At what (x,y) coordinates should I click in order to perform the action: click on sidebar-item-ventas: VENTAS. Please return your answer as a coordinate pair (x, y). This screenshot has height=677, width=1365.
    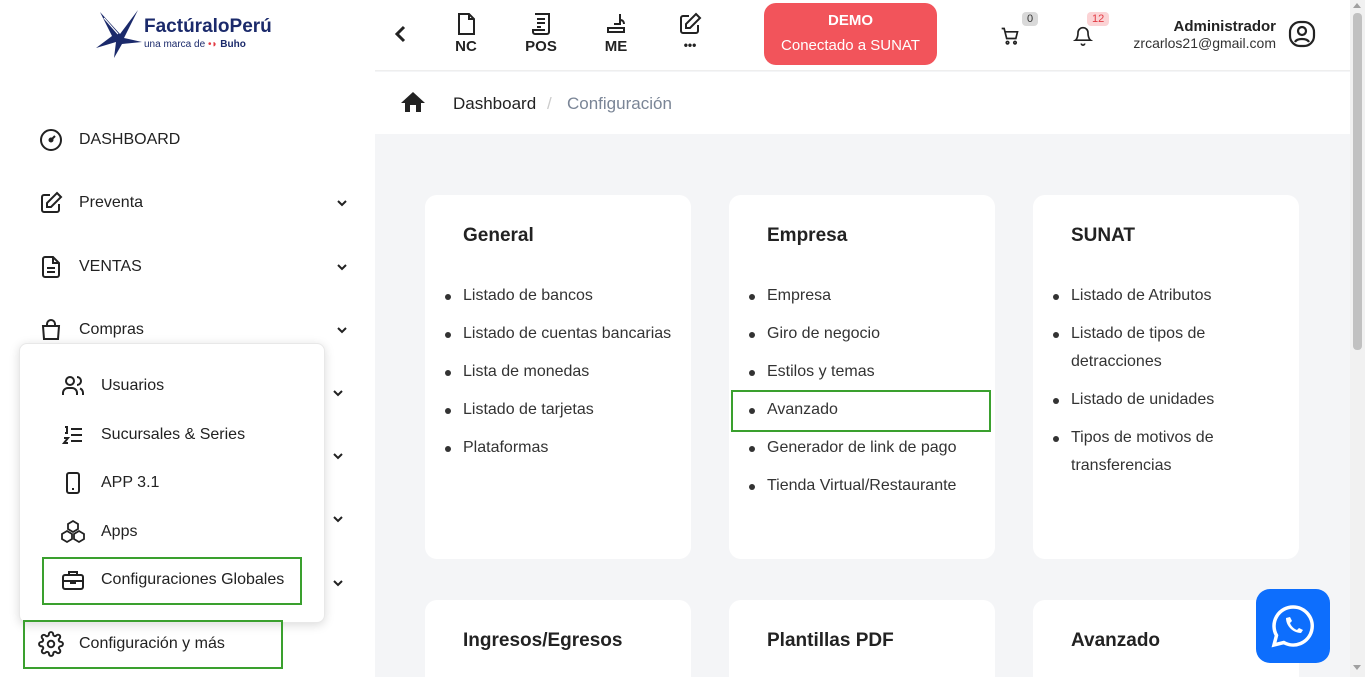
    Looking at the image, I should click on (193, 267).